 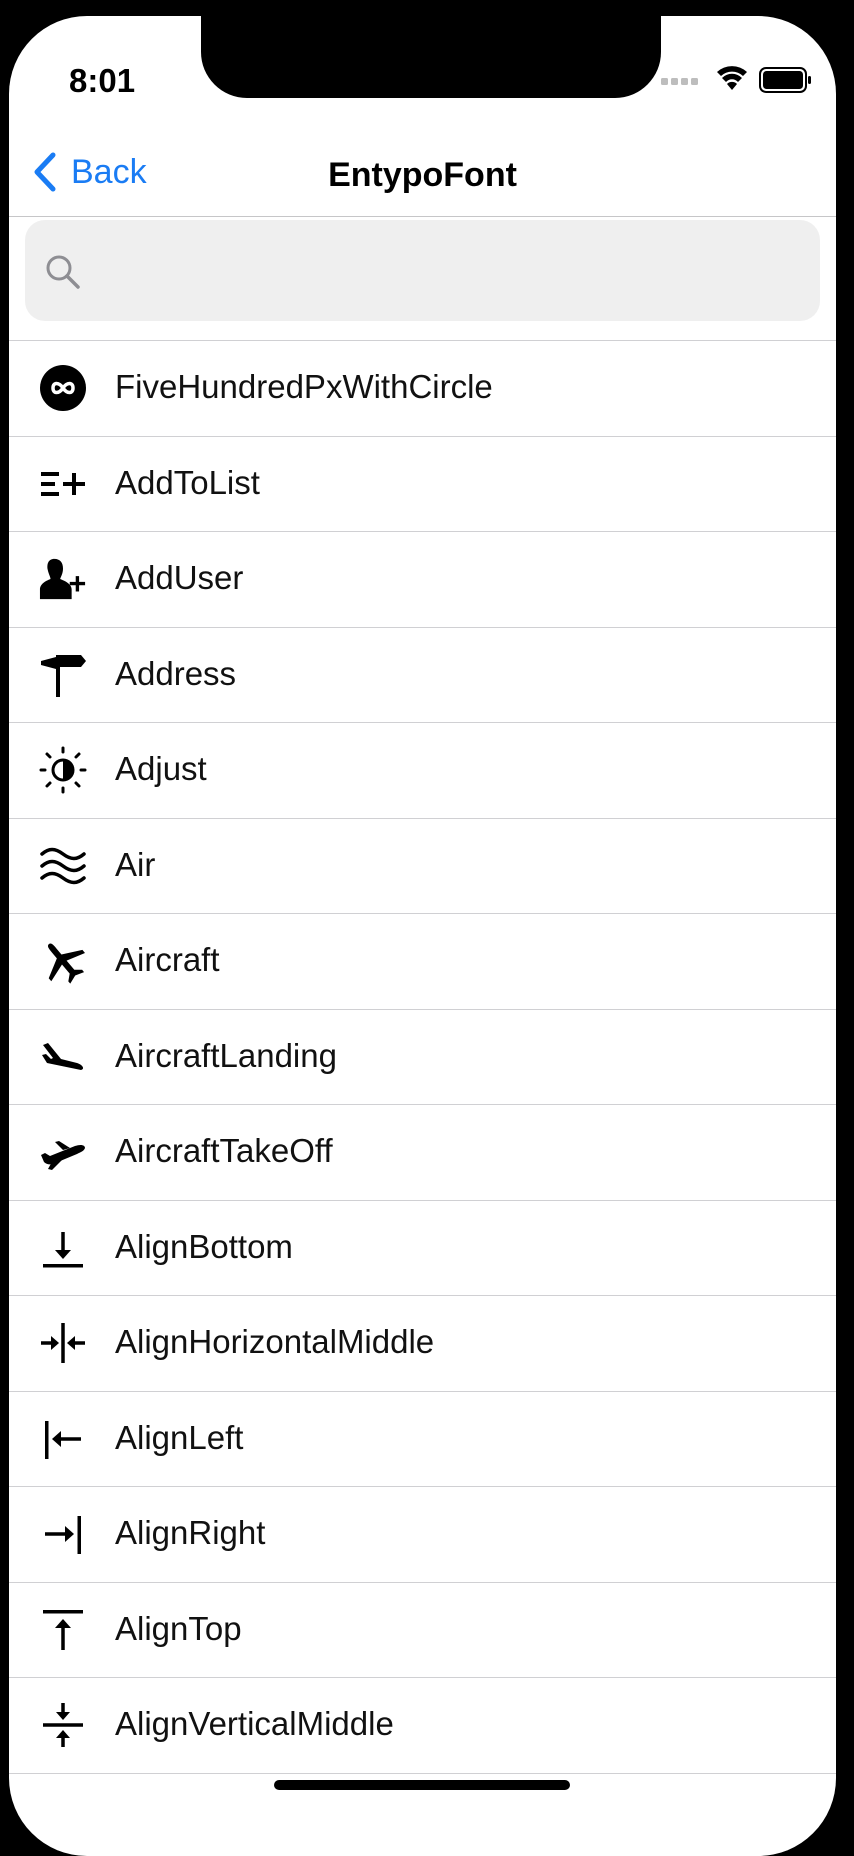 What do you see at coordinates (422, 962) in the screenshot?
I see `list-item: Aircraft` at bounding box center [422, 962].